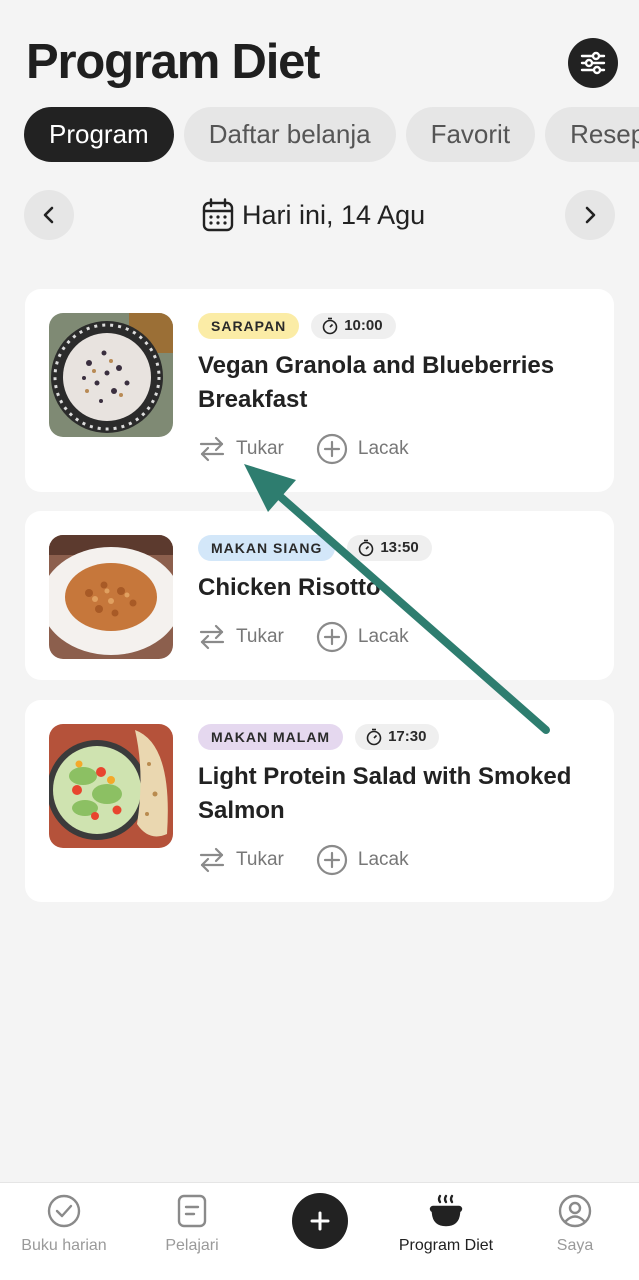  I want to click on chevron-right-icon, so click(590, 215).